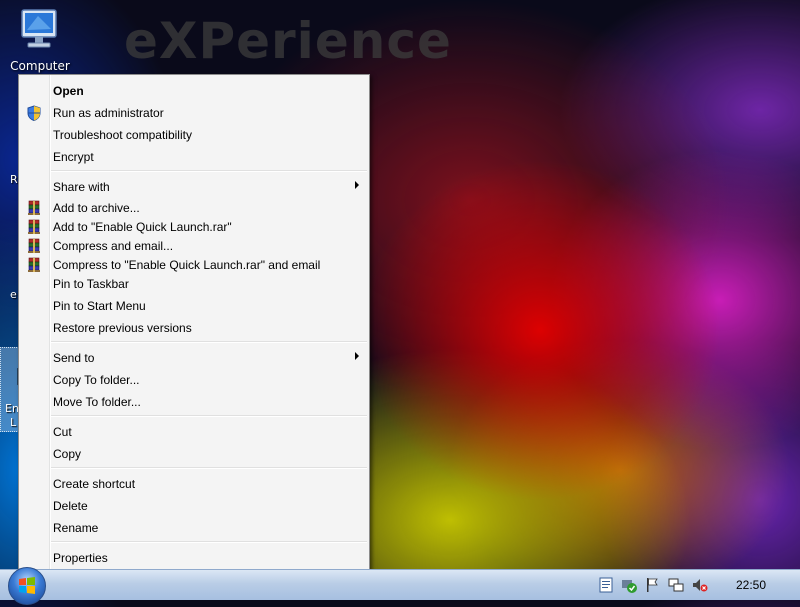 Image resolution: width=800 pixels, height=607 pixels. What do you see at coordinates (194, 90) in the screenshot?
I see `menu-item-open: Open` at bounding box center [194, 90].